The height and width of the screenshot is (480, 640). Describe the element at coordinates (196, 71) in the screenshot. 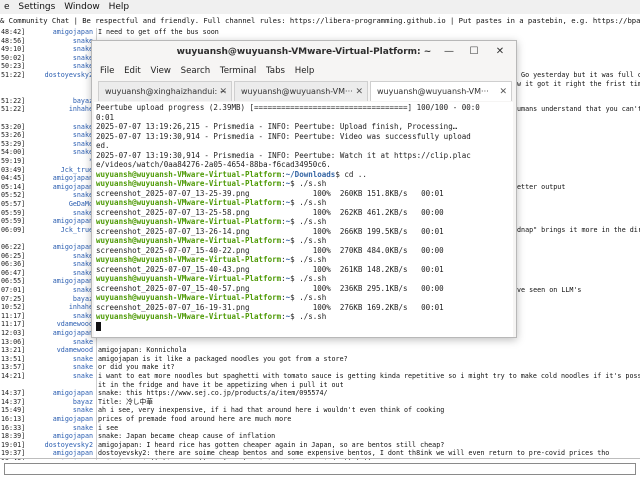

I see `menu-search: Search` at that location.